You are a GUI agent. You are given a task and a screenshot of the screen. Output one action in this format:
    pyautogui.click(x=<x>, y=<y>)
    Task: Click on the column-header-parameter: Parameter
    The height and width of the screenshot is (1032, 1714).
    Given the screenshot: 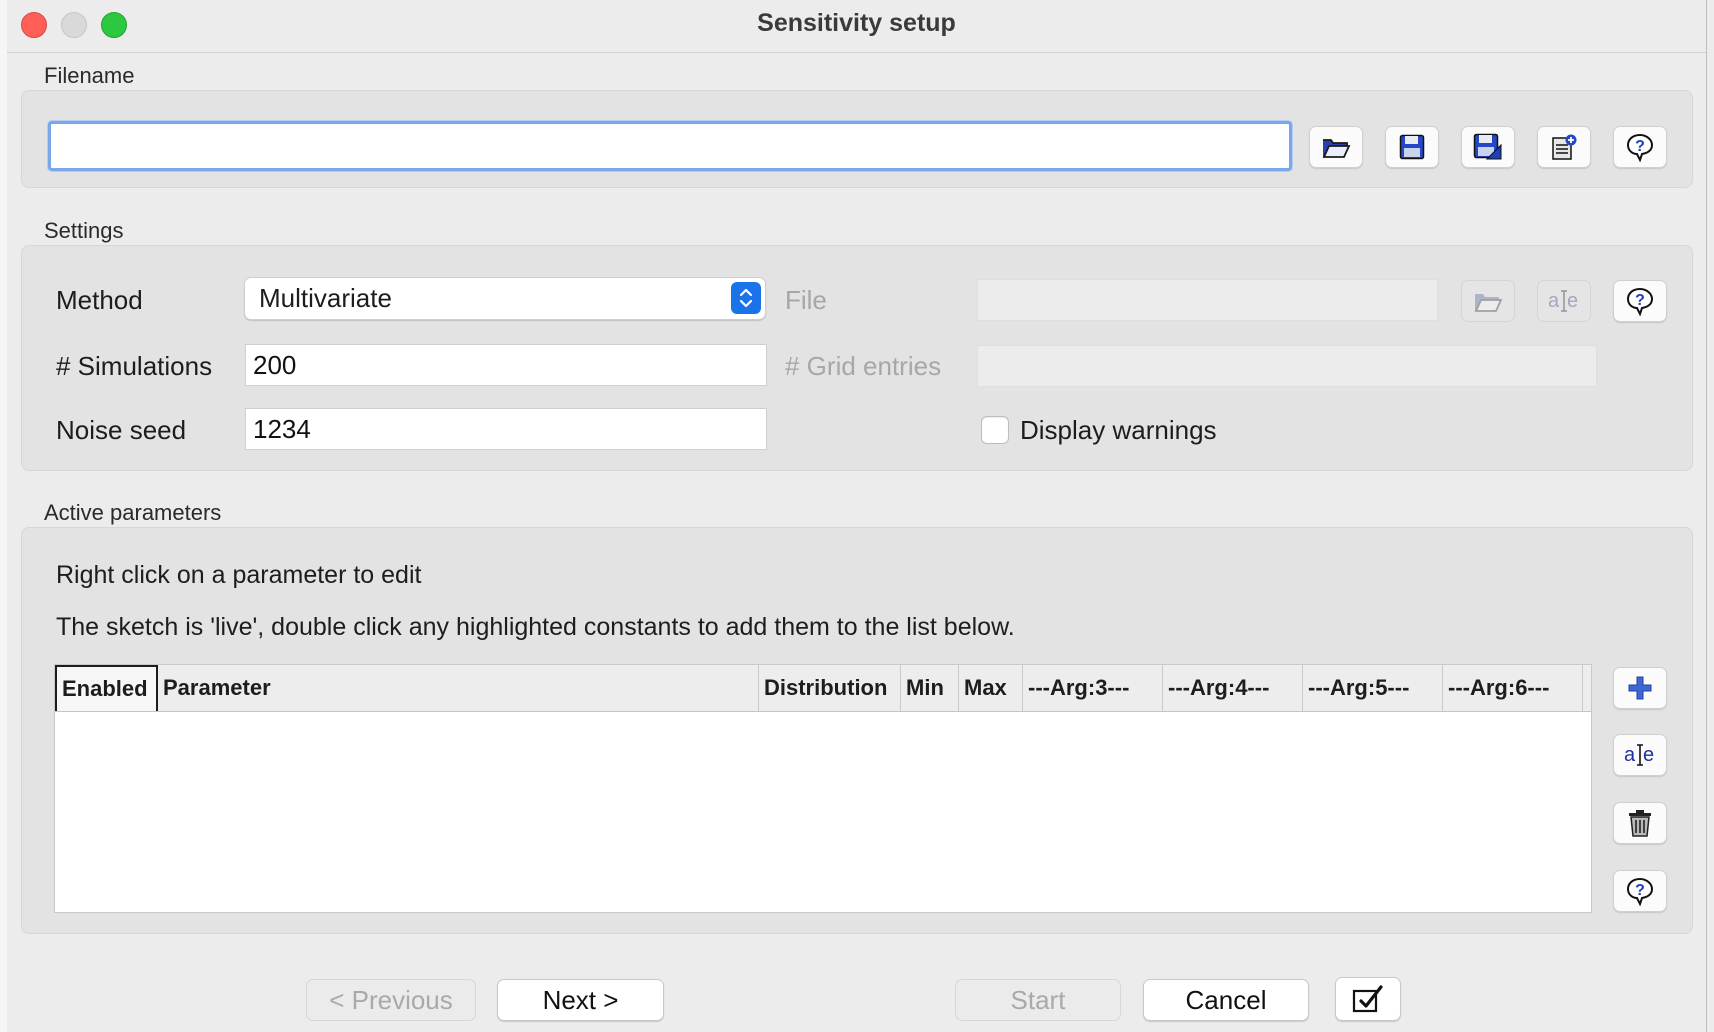 What is the action you would take?
    pyautogui.click(x=458, y=688)
    